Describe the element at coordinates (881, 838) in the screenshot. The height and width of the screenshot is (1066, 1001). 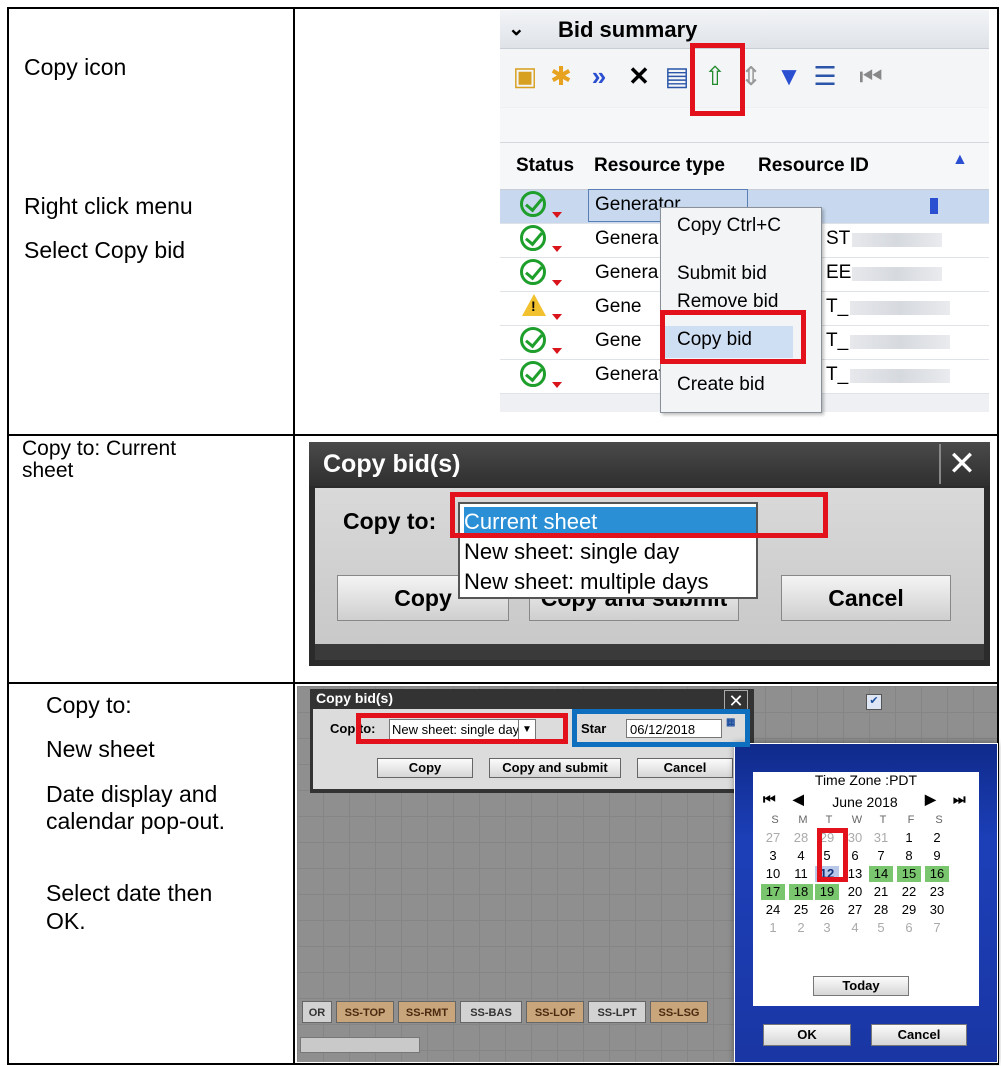
I see `calendar-day: 31` at that location.